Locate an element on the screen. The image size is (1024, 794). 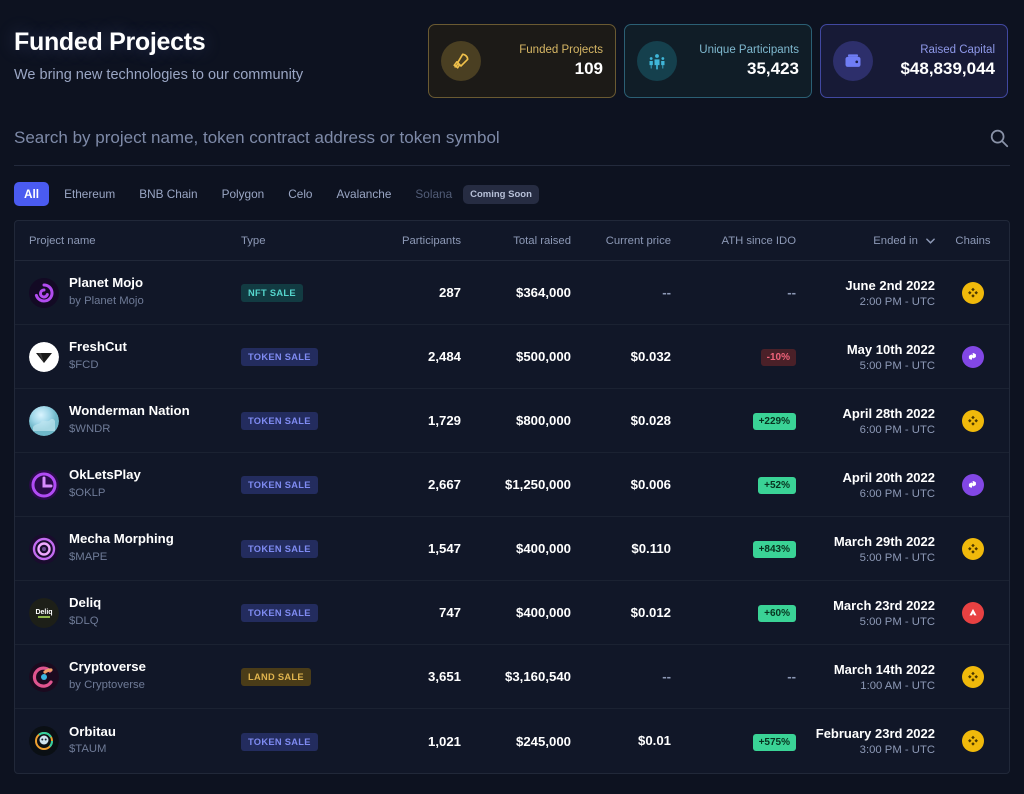
ath-badge: +229% is located at coordinates (774, 421).